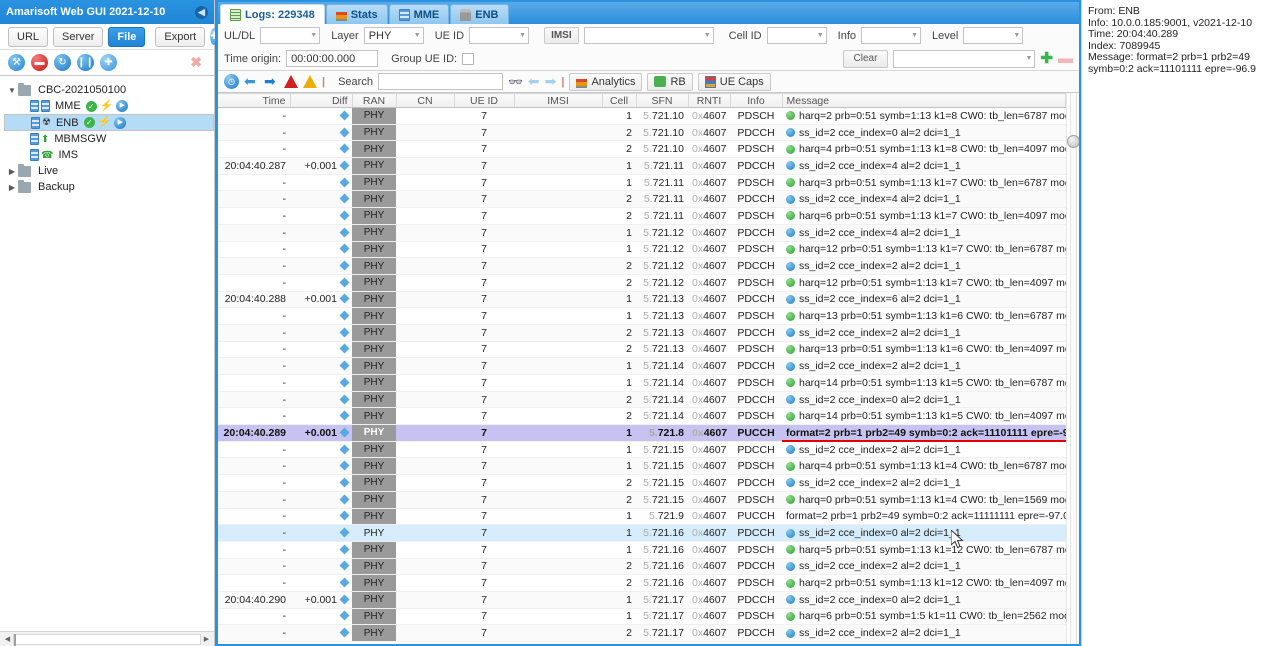  What do you see at coordinates (127, 36) in the screenshot?
I see `file-button: File` at bounding box center [127, 36].